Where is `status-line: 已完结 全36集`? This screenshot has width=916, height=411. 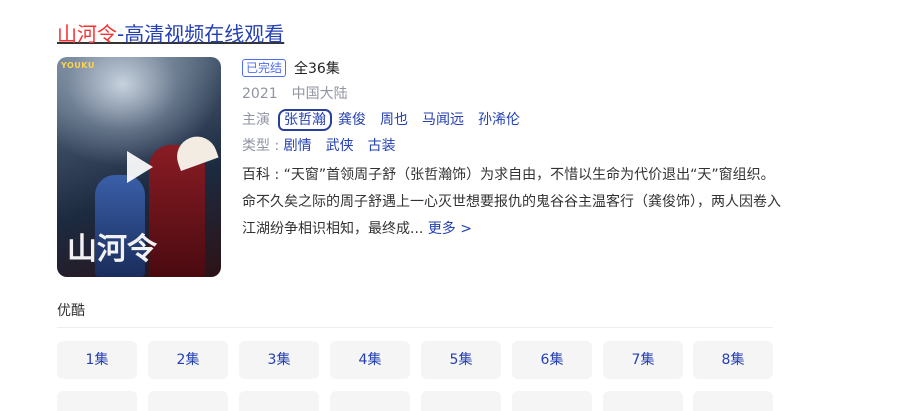 status-line: 已完结 全36集 is located at coordinates (291, 69).